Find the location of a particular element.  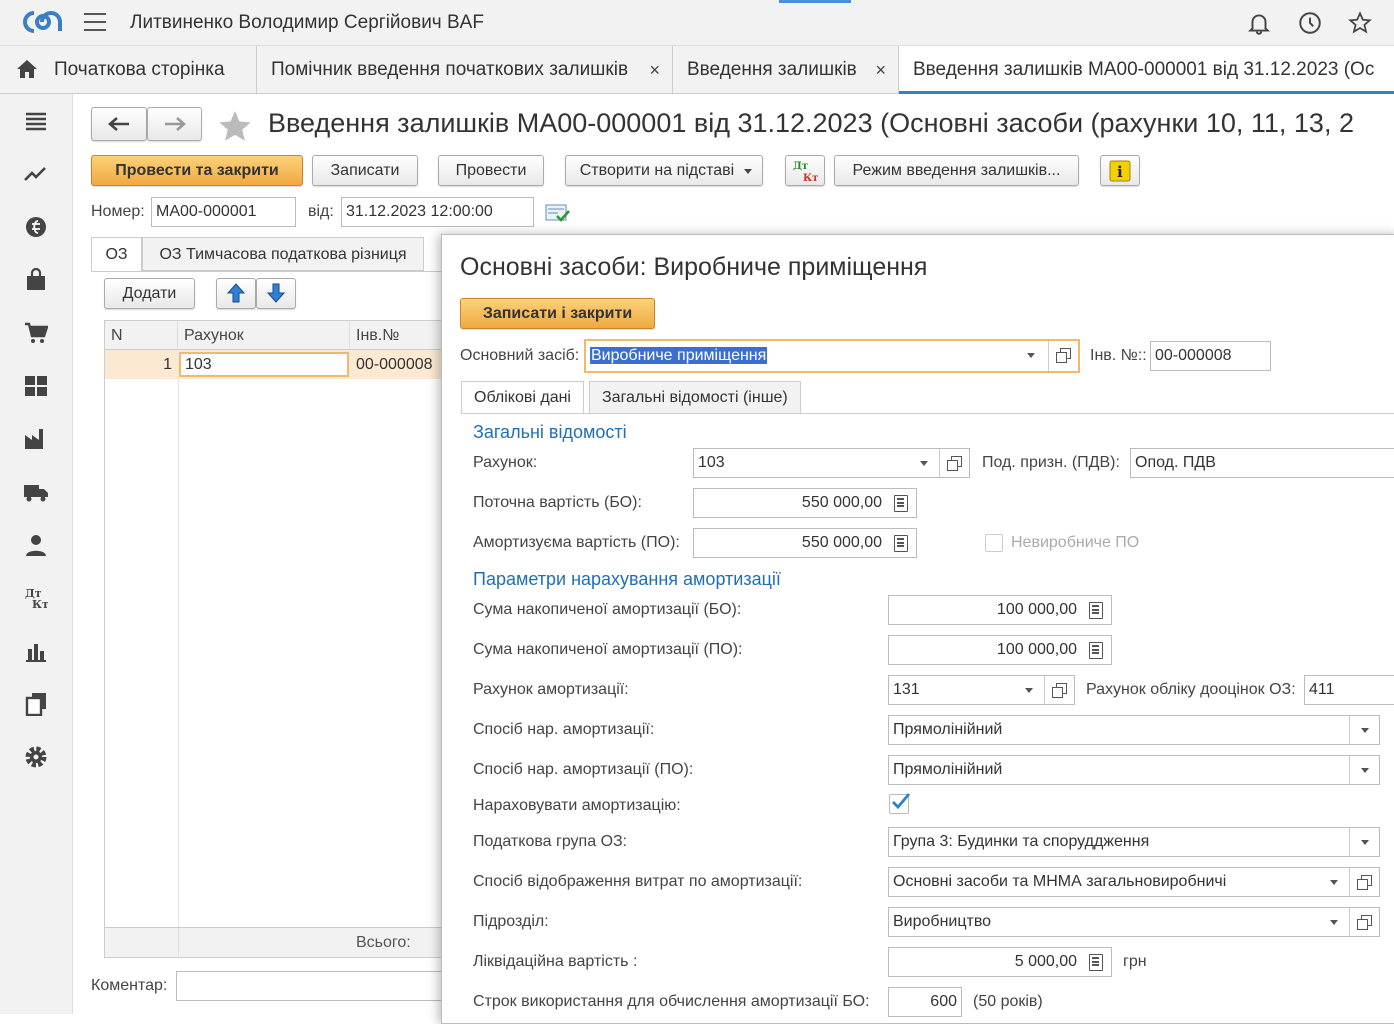

tab-helper: Помічник введення початкових залишків × is located at coordinates (465, 70).